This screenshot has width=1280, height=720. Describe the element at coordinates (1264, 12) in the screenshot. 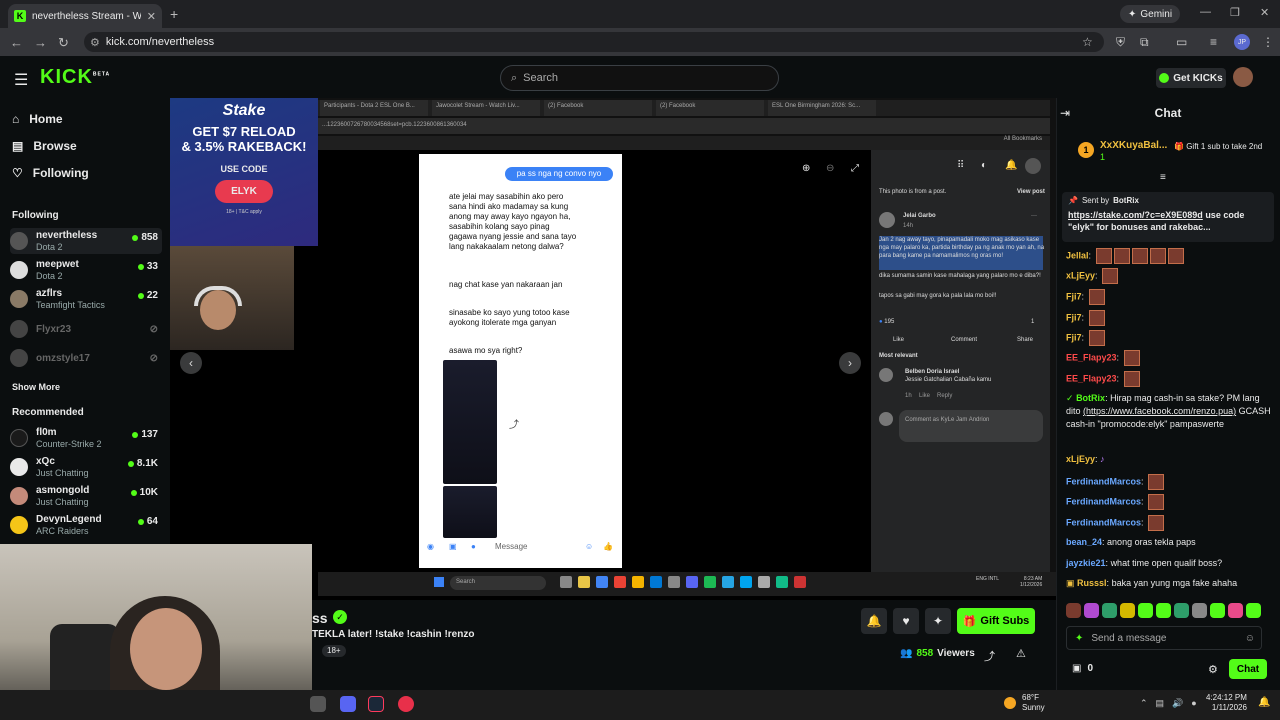

I see `close-window-icon: ✕` at that location.